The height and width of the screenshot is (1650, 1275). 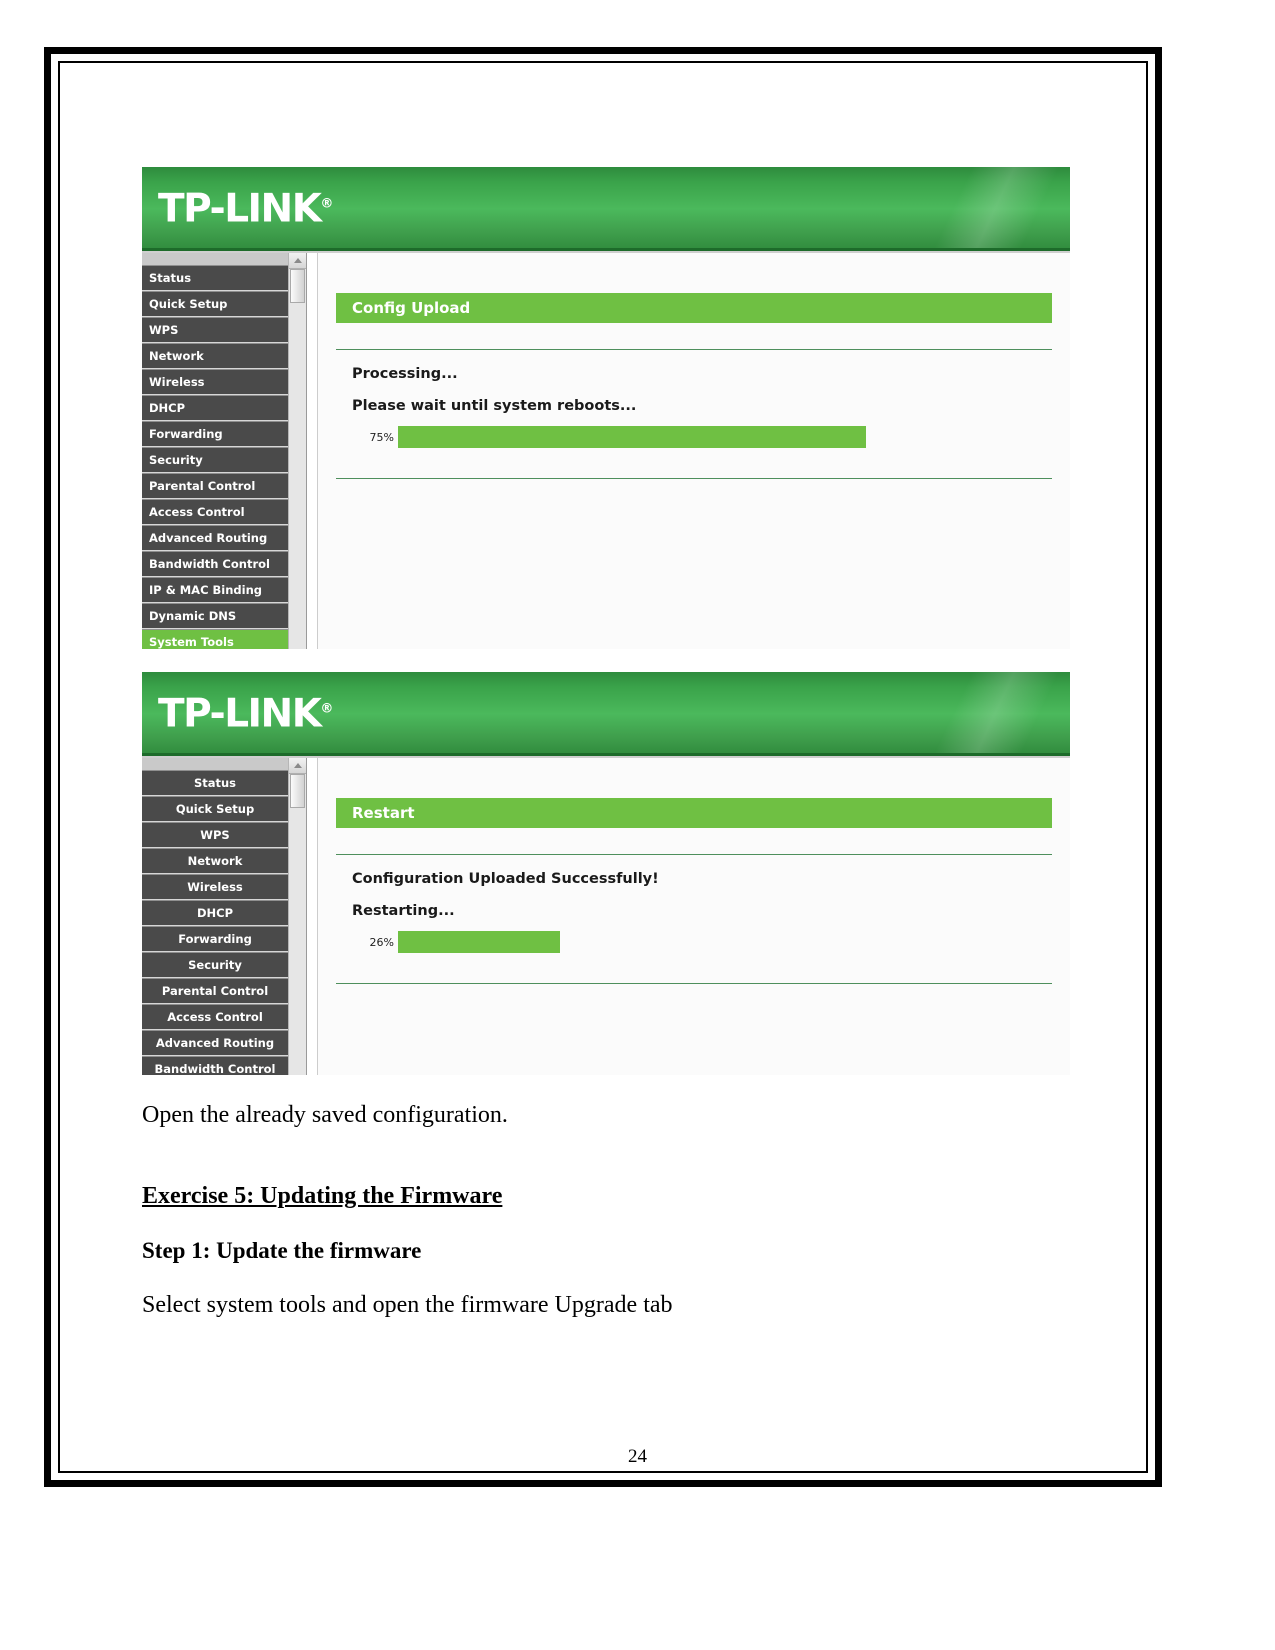 What do you see at coordinates (637, 1456) in the screenshot?
I see `page-number: 24` at bounding box center [637, 1456].